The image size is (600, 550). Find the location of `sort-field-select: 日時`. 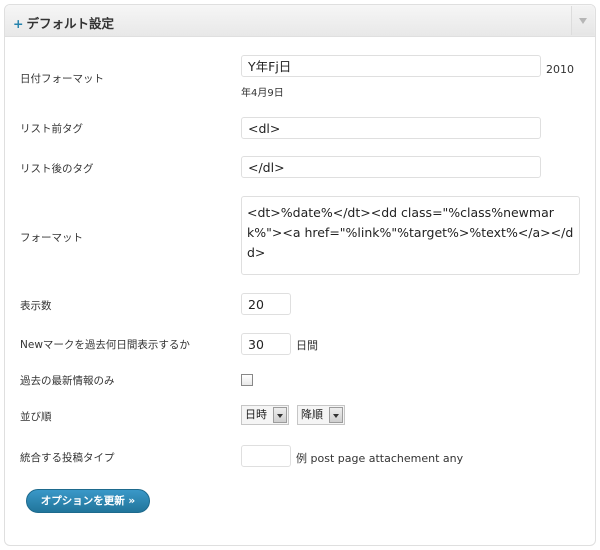

sort-field-select: 日時 is located at coordinates (265, 415).